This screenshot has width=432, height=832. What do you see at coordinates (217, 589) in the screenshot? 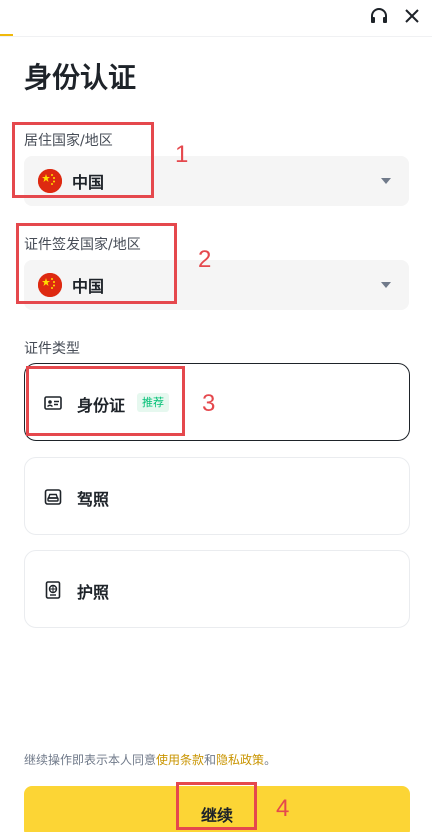
I see `doc-option-passport: 护照` at bounding box center [217, 589].